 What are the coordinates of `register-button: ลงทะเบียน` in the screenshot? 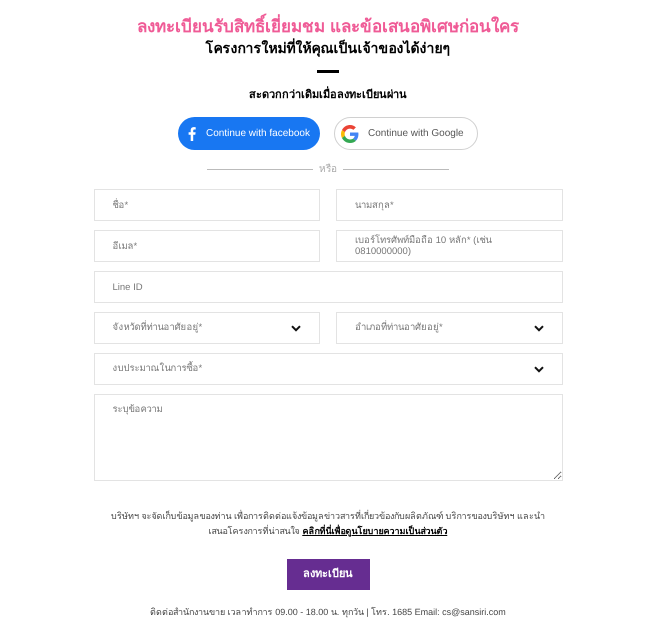 It's located at (328, 574).